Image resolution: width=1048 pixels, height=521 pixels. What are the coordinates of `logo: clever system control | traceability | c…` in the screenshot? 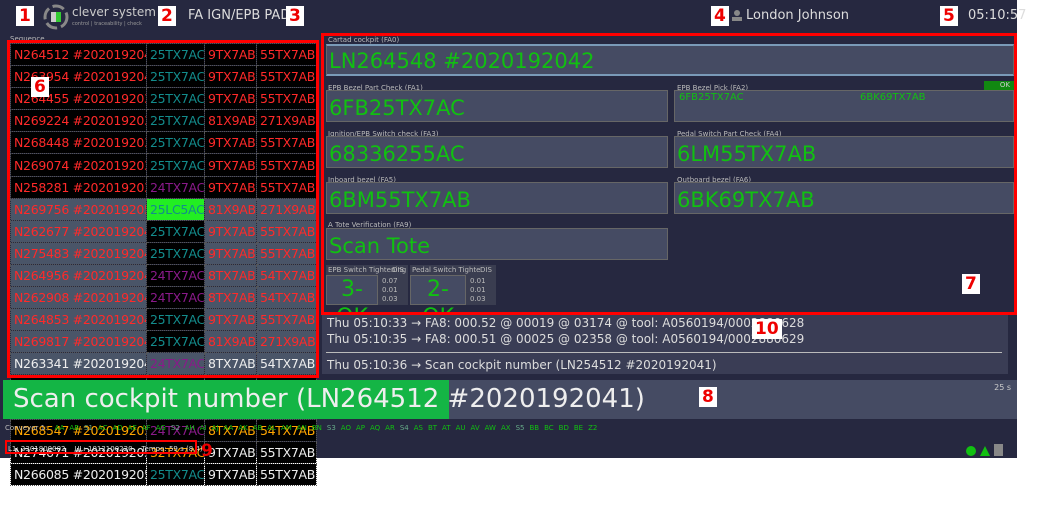 It's located at (99, 17).